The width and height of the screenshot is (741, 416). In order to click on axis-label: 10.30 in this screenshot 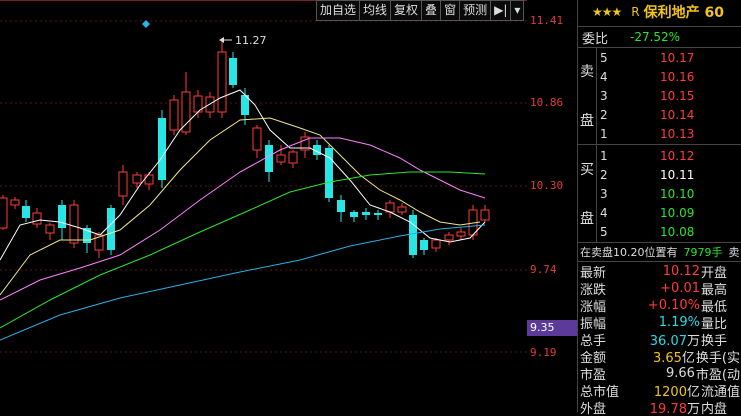, I will do `click(547, 185)`.